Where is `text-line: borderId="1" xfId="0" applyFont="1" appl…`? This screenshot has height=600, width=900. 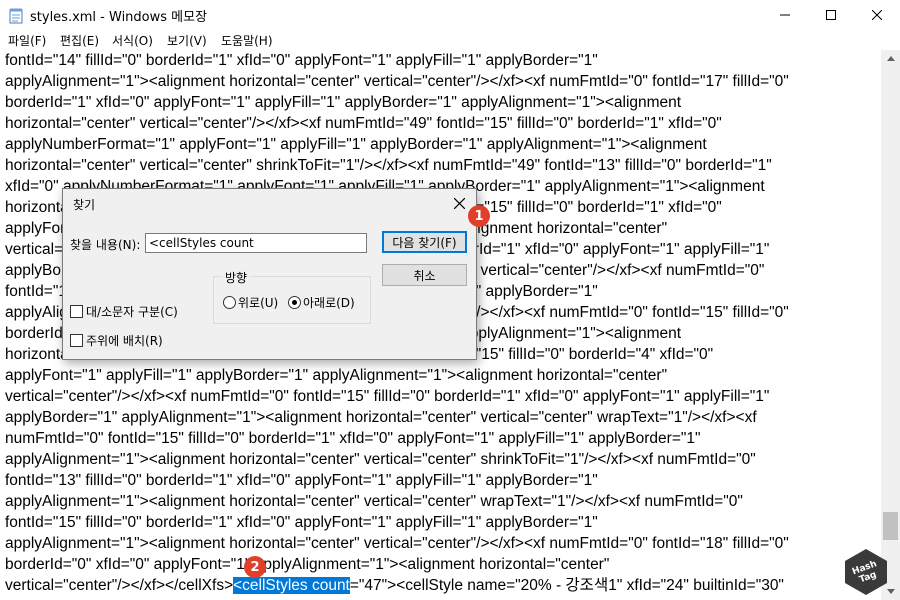 text-line: borderId="1" xfId="0" applyFont="1" appl… is located at coordinates (343, 102).